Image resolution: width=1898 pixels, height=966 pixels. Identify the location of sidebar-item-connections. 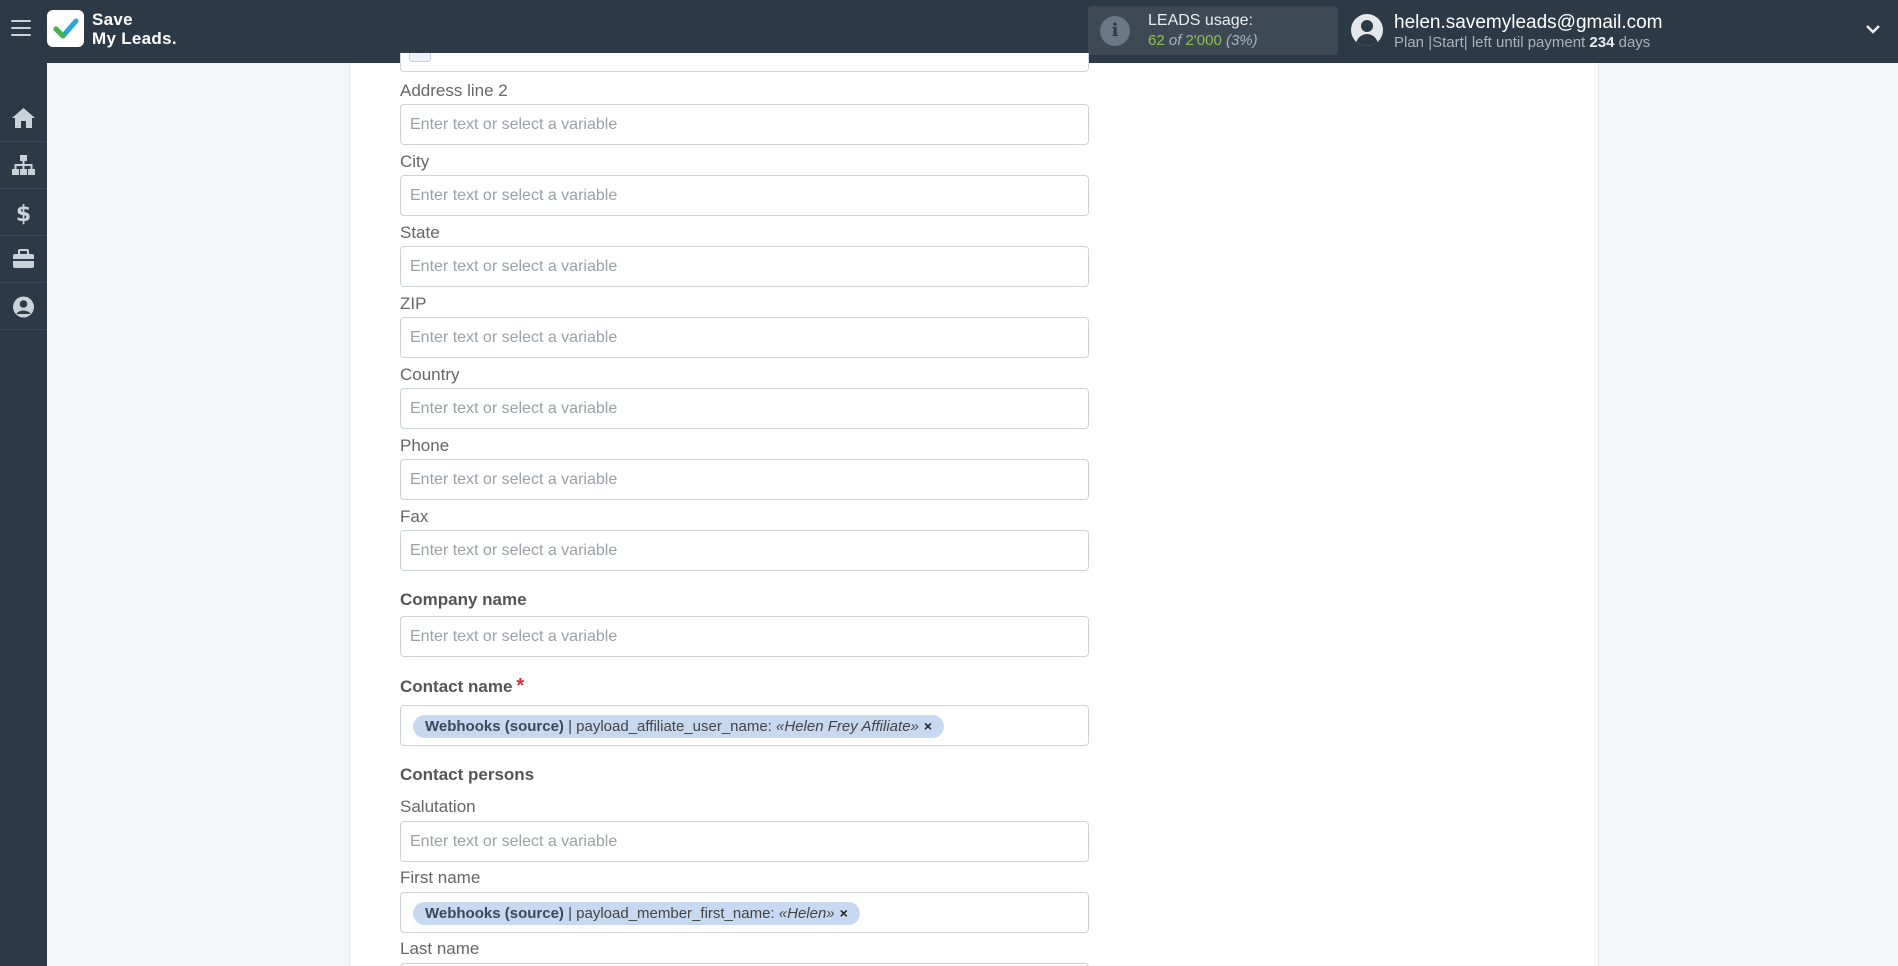
(23, 165).